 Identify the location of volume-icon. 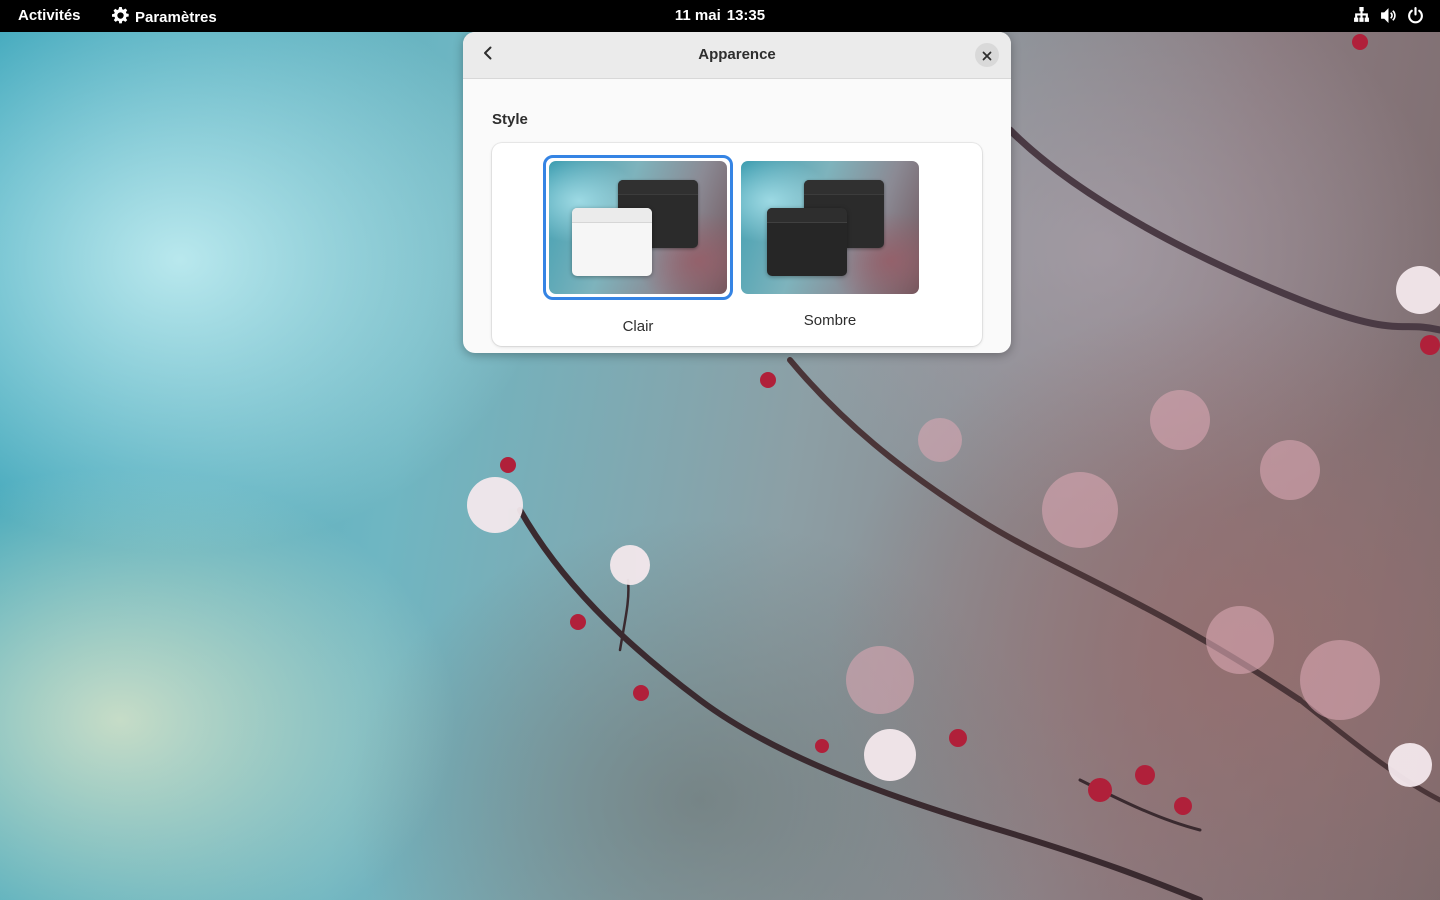
(1388, 15).